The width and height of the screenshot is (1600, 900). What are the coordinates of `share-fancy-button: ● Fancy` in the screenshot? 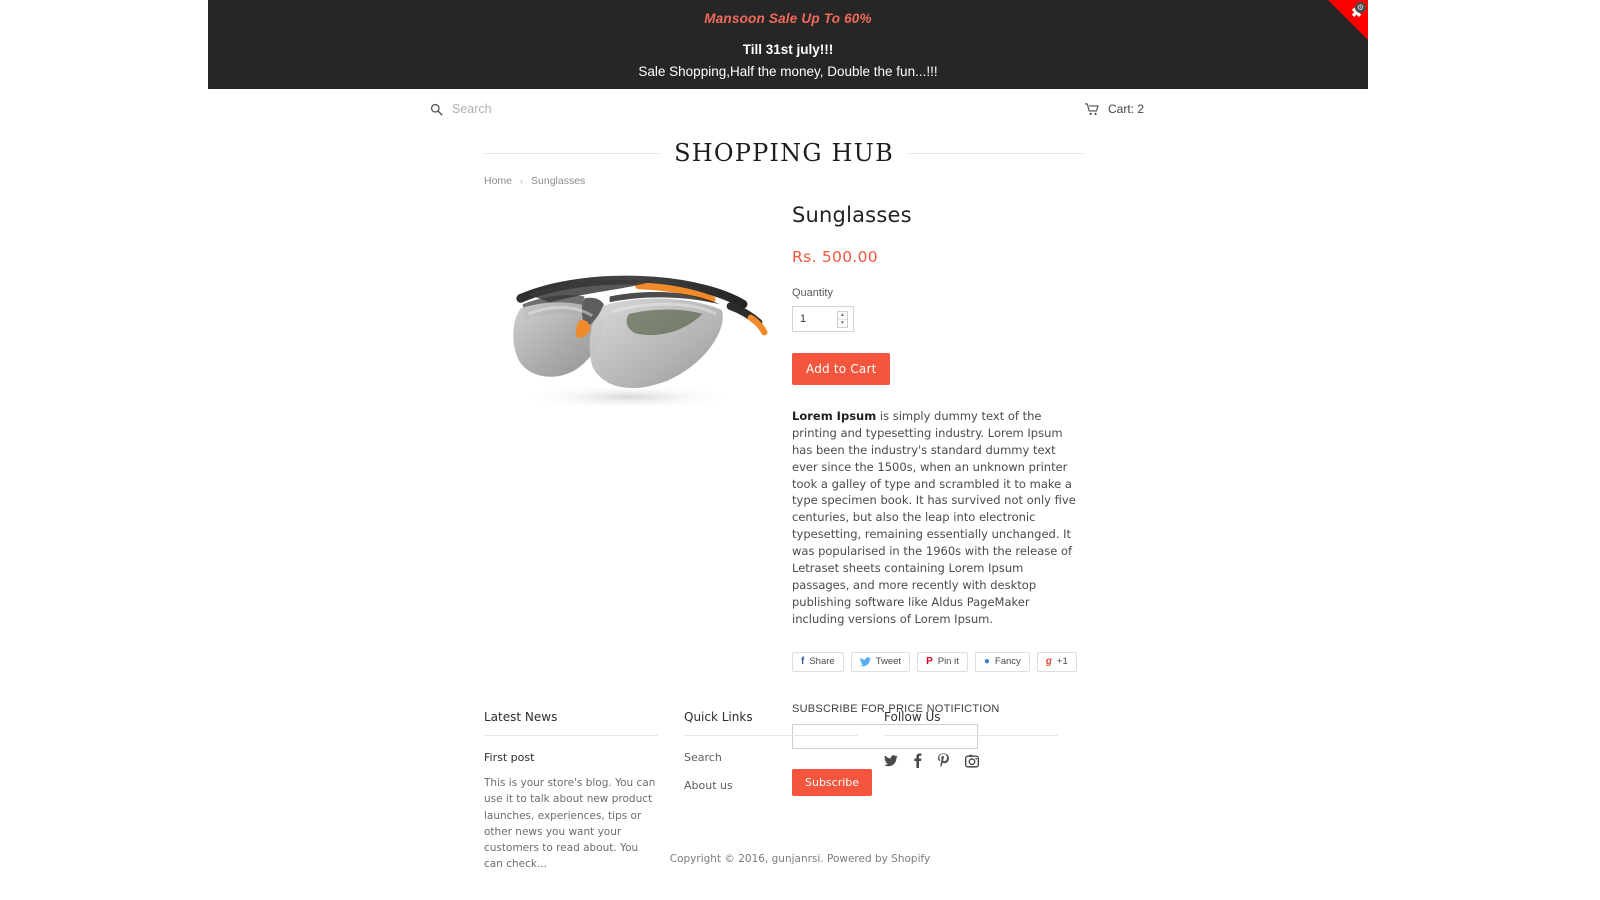 It's located at (1002, 661).